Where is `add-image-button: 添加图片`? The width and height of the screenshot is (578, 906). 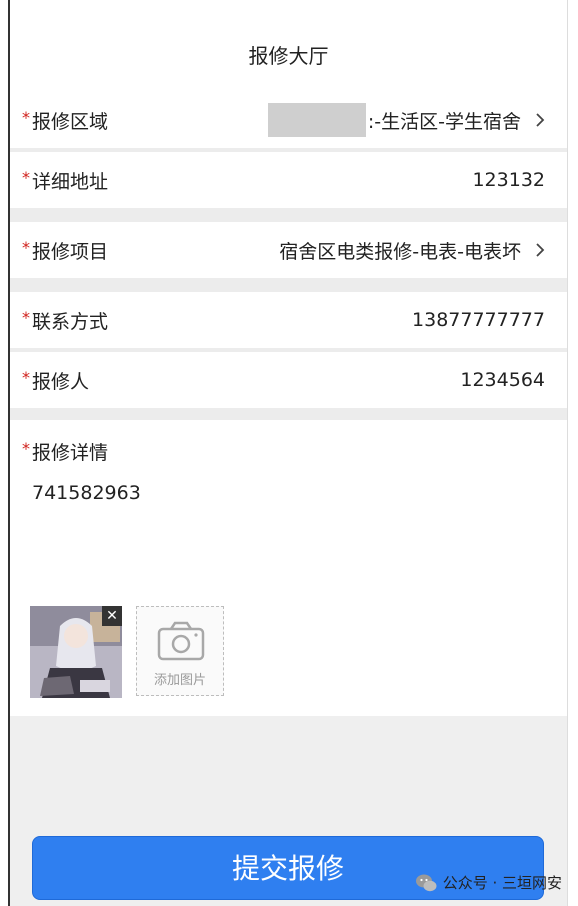 add-image-button: 添加图片 is located at coordinates (180, 651).